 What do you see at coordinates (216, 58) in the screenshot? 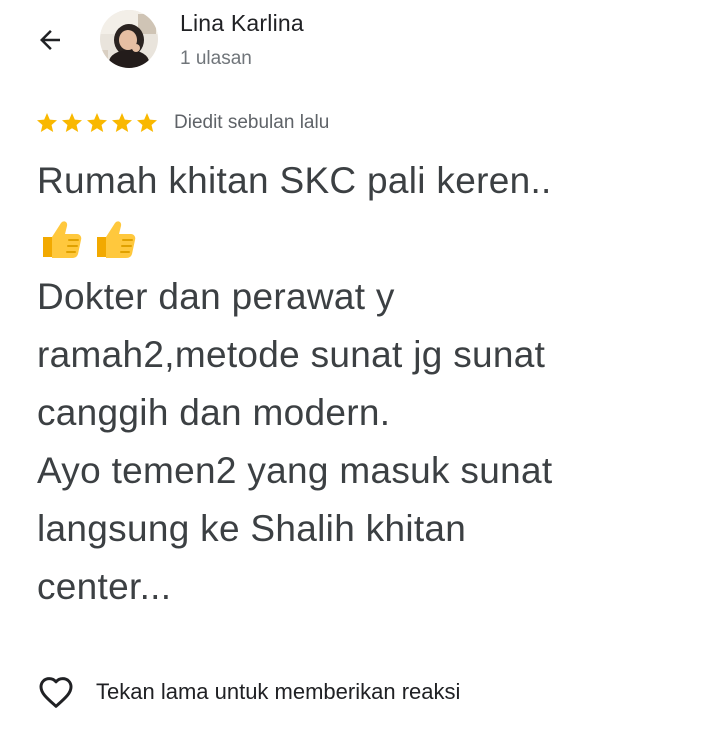
I see `review-count: 1 ulasan` at bounding box center [216, 58].